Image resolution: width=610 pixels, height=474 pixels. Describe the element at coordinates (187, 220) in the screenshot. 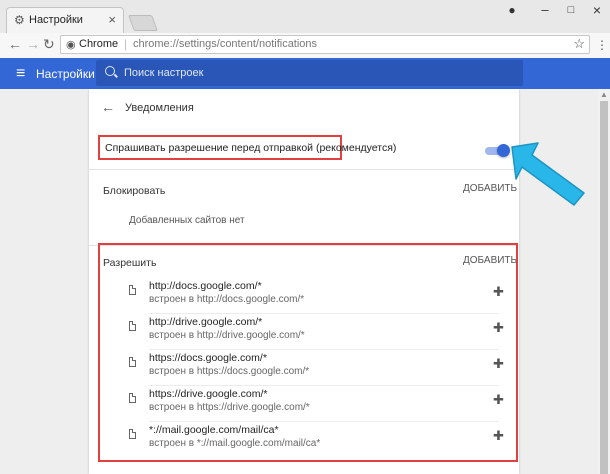

I see `block-empty-text: Добавленных сайтов нет` at that location.